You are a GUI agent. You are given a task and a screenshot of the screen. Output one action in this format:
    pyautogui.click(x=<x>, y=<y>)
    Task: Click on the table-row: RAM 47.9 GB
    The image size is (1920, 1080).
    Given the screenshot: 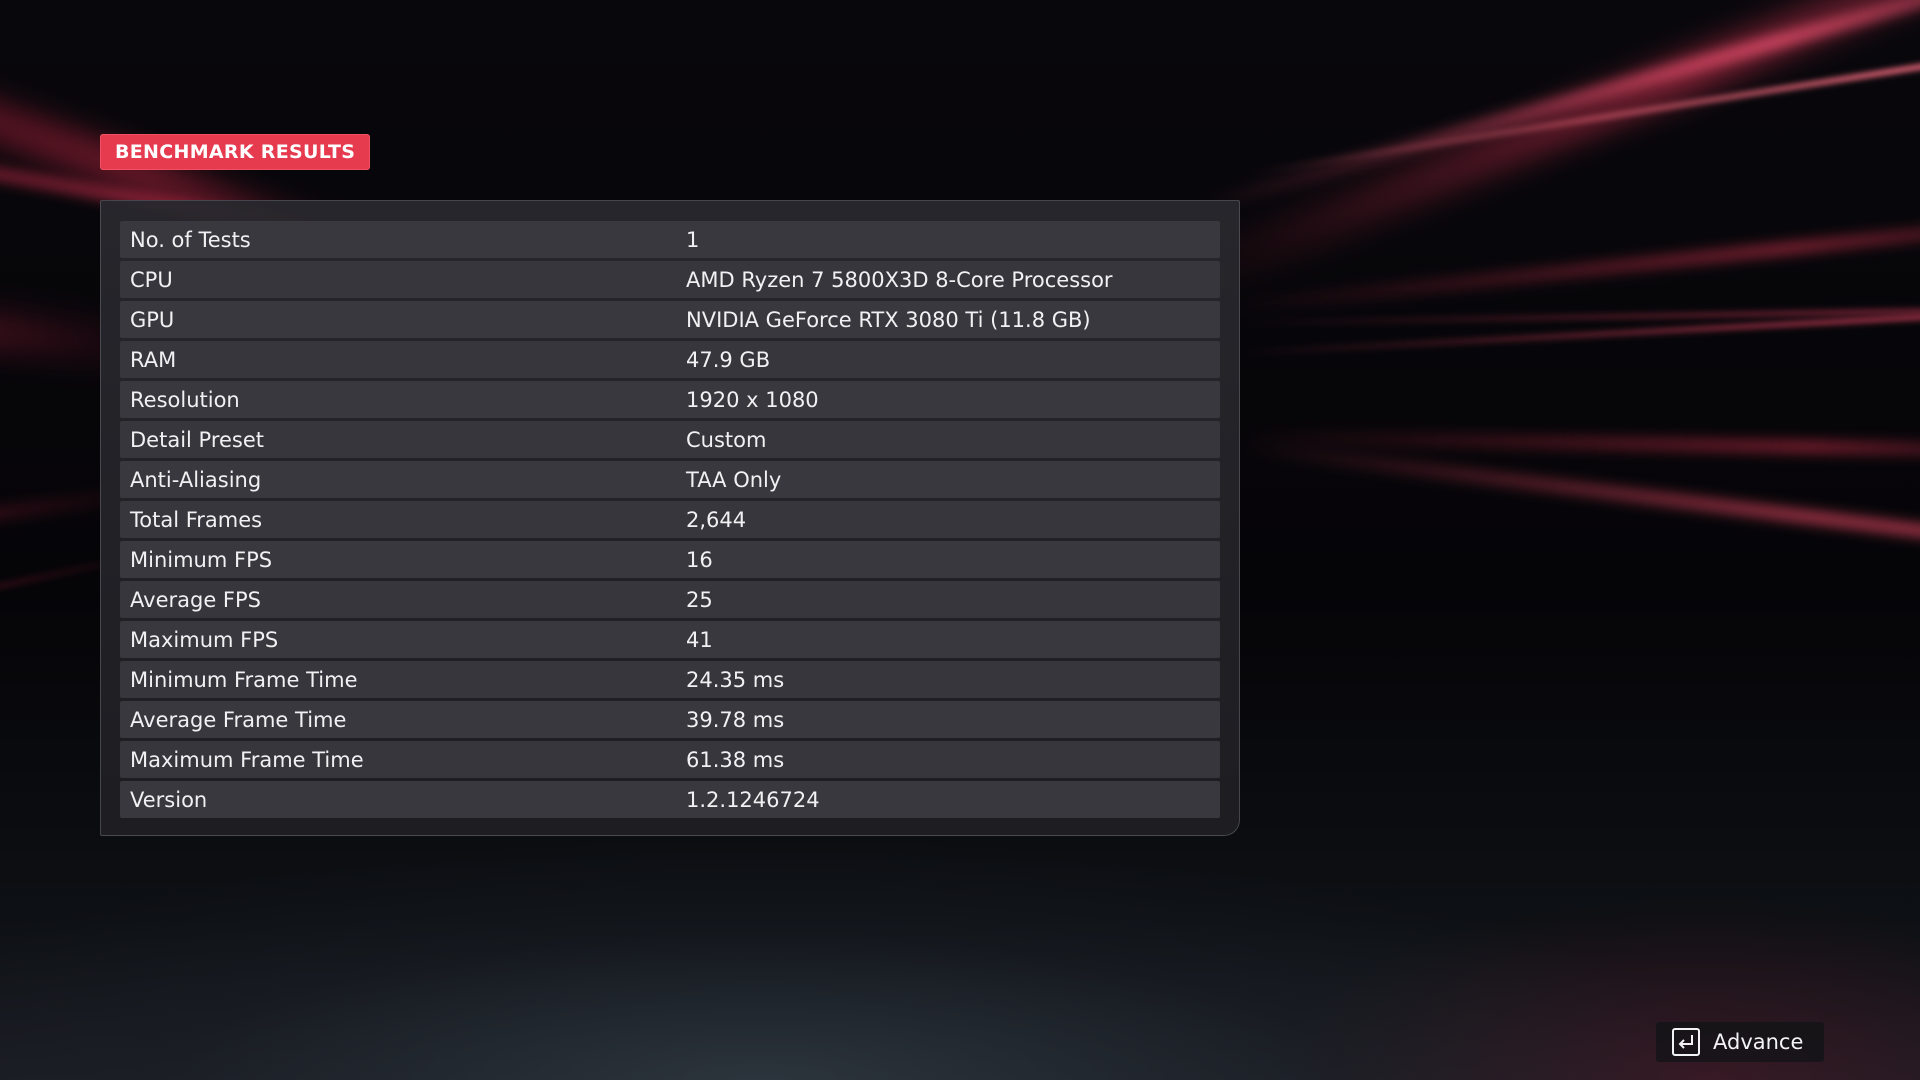 What is the action you would take?
    pyautogui.click(x=670, y=359)
    